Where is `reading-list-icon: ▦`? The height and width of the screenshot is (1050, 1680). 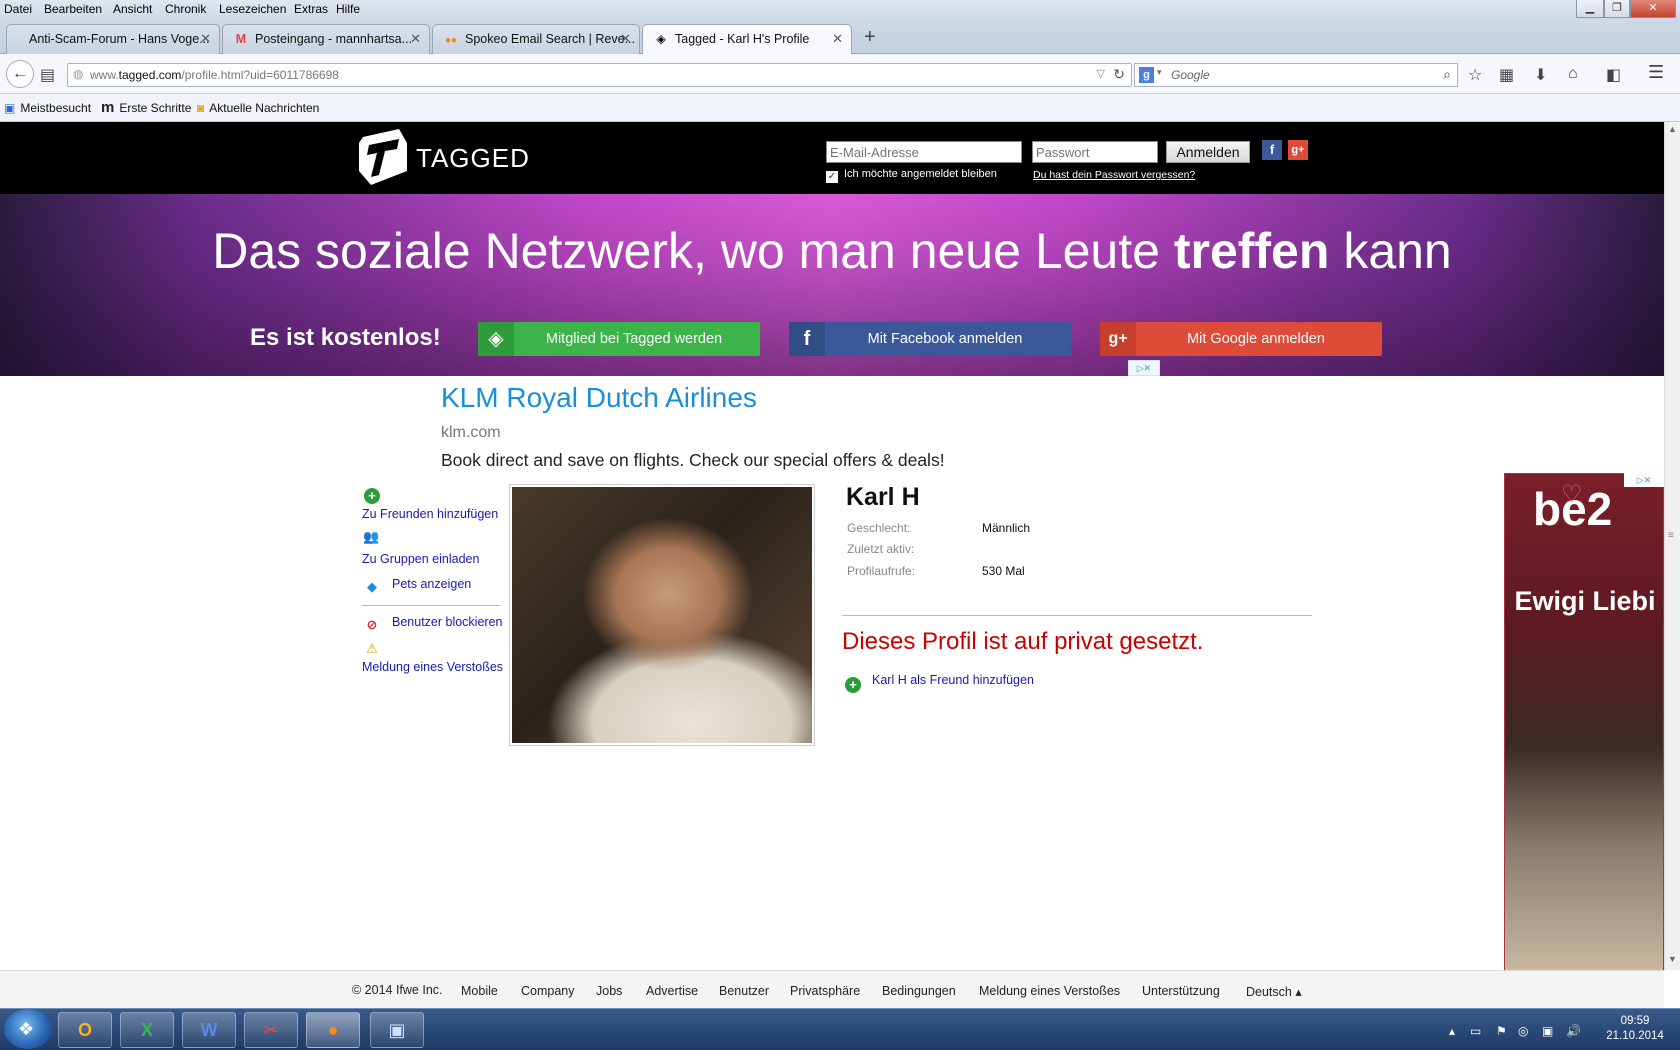 reading-list-icon: ▦ is located at coordinates (1506, 75).